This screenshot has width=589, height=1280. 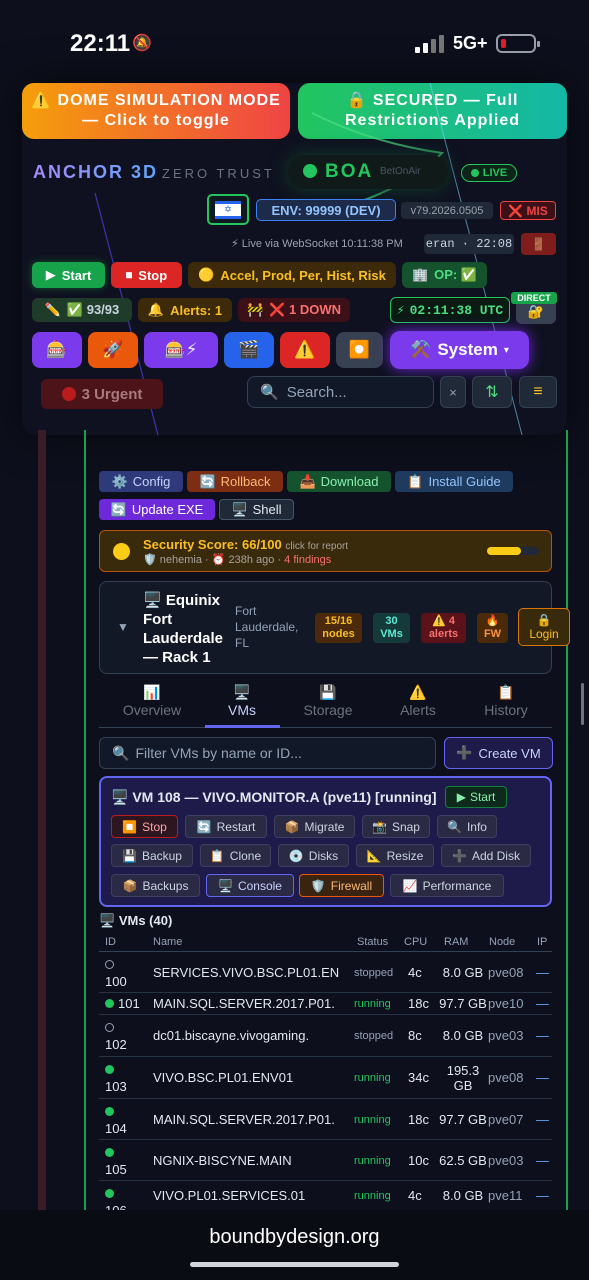 I want to click on col-name: Name, so click(x=167, y=942).